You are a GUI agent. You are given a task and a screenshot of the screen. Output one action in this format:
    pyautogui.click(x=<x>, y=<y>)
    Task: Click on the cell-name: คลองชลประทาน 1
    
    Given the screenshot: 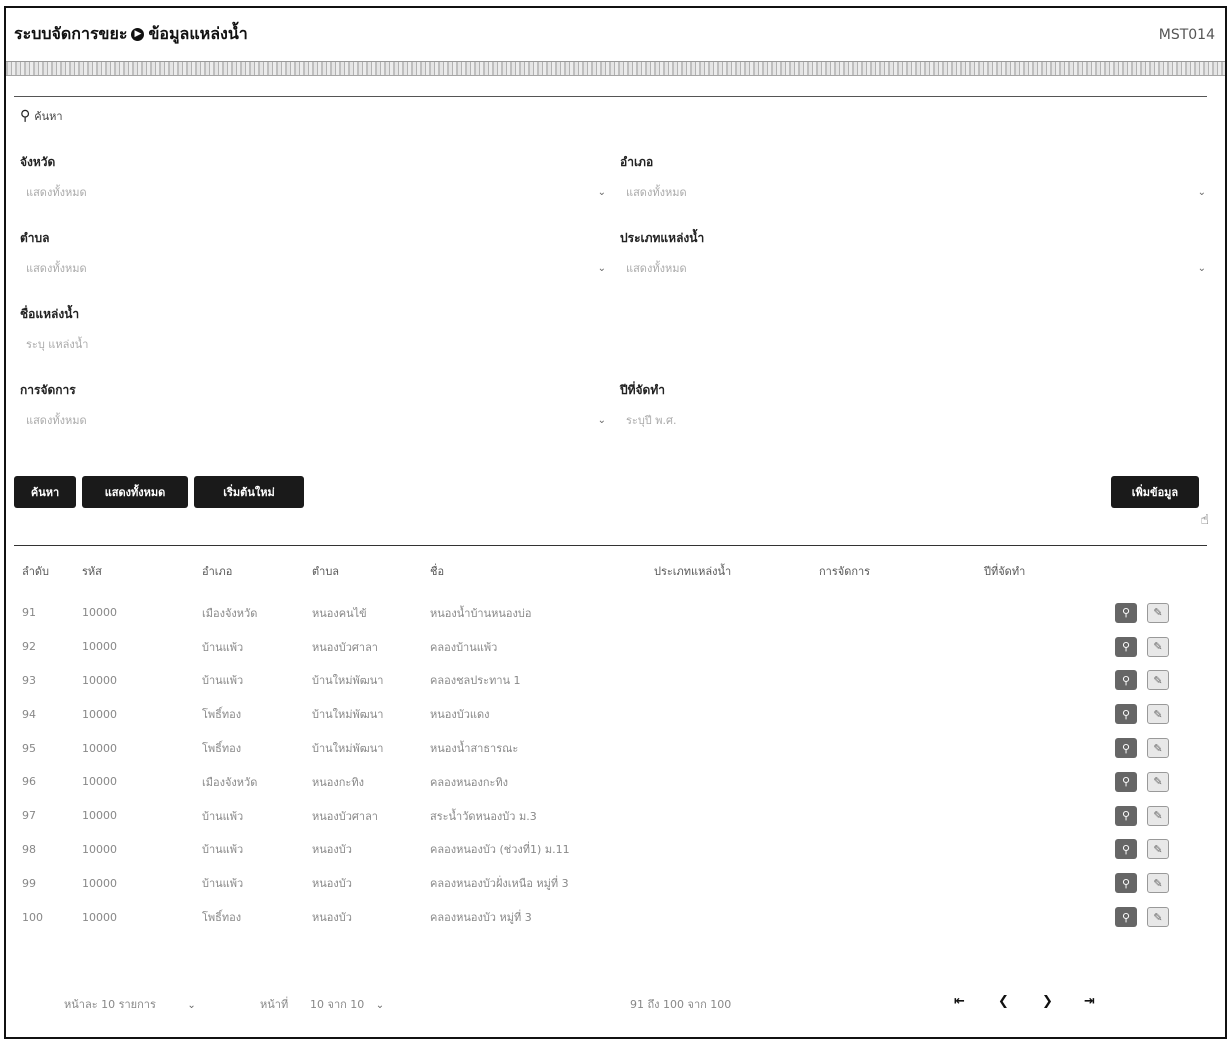 What is the action you would take?
    pyautogui.click(x=475, y=681)
    